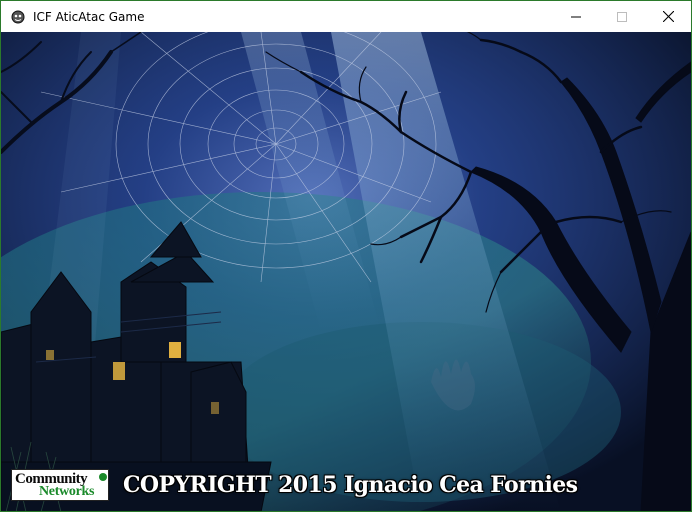  What do you see at coordinates (67, 491) in the screenshot?
I see `logo-line2: Networks` at bounding box center [67, 491].